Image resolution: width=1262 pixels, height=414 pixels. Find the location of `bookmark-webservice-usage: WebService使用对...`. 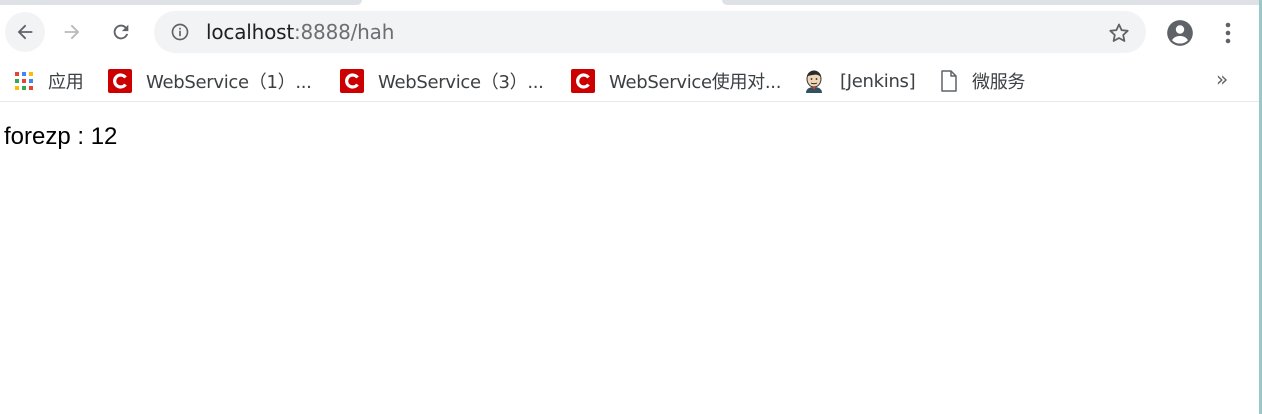

bookmark-webservice-usage: WebService使用对... is located at coordinates (676, 81).